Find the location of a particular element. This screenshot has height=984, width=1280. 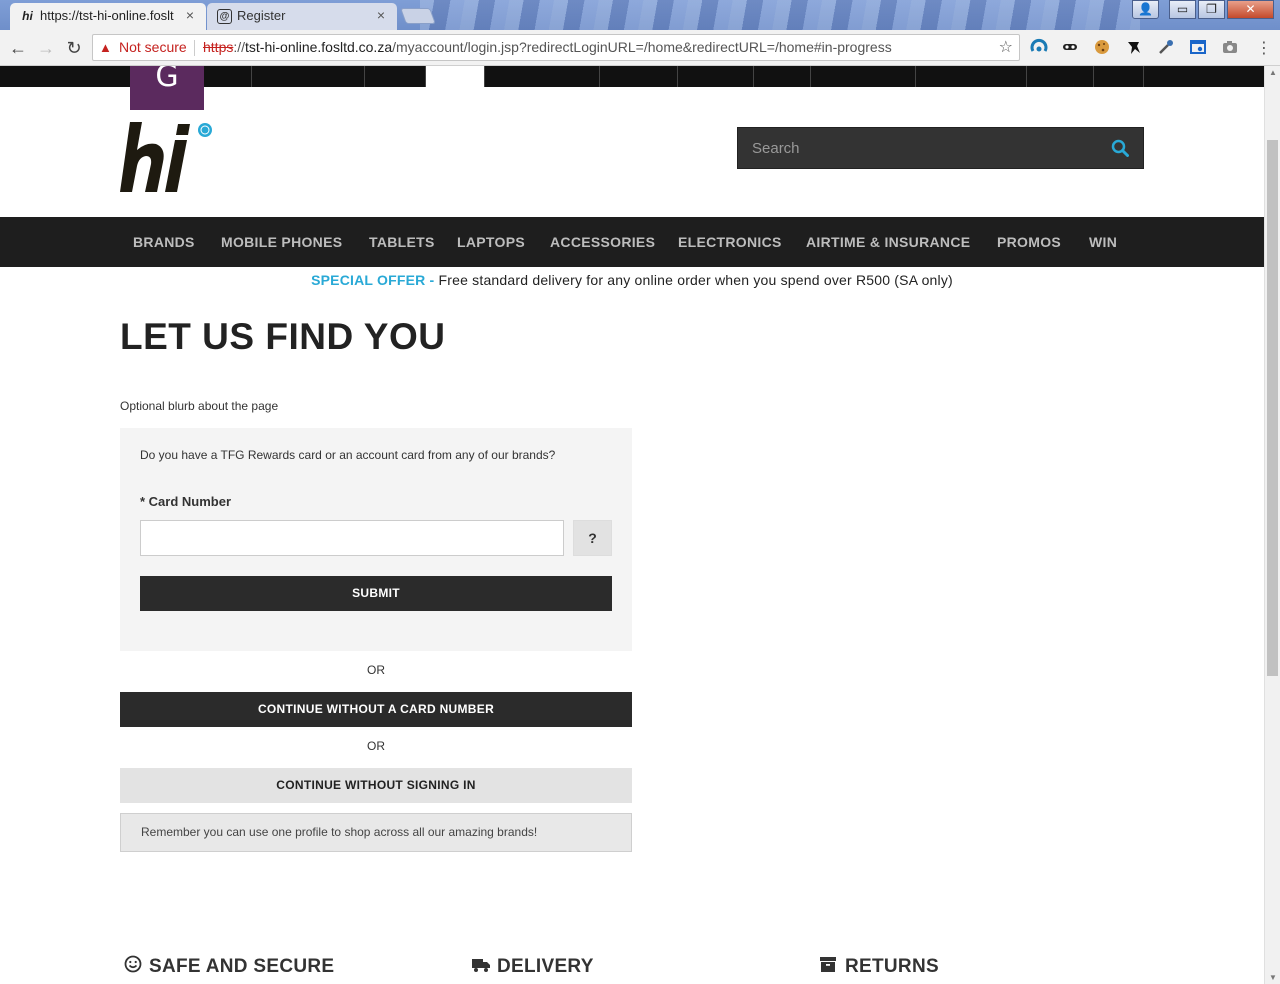

at-favicon-icon: @ is located at coordinates (224, 16).